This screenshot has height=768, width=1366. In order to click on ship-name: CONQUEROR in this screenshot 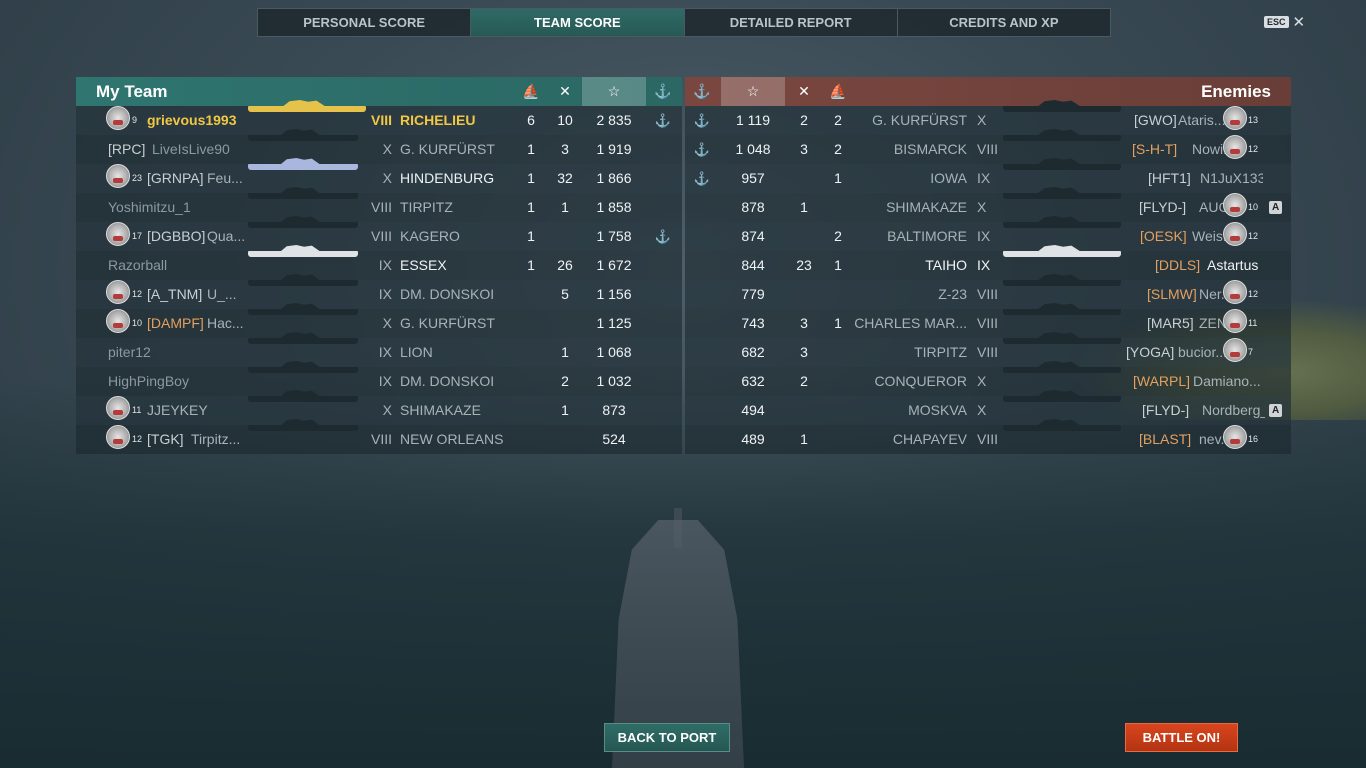, I will do `click(920, 381)`.